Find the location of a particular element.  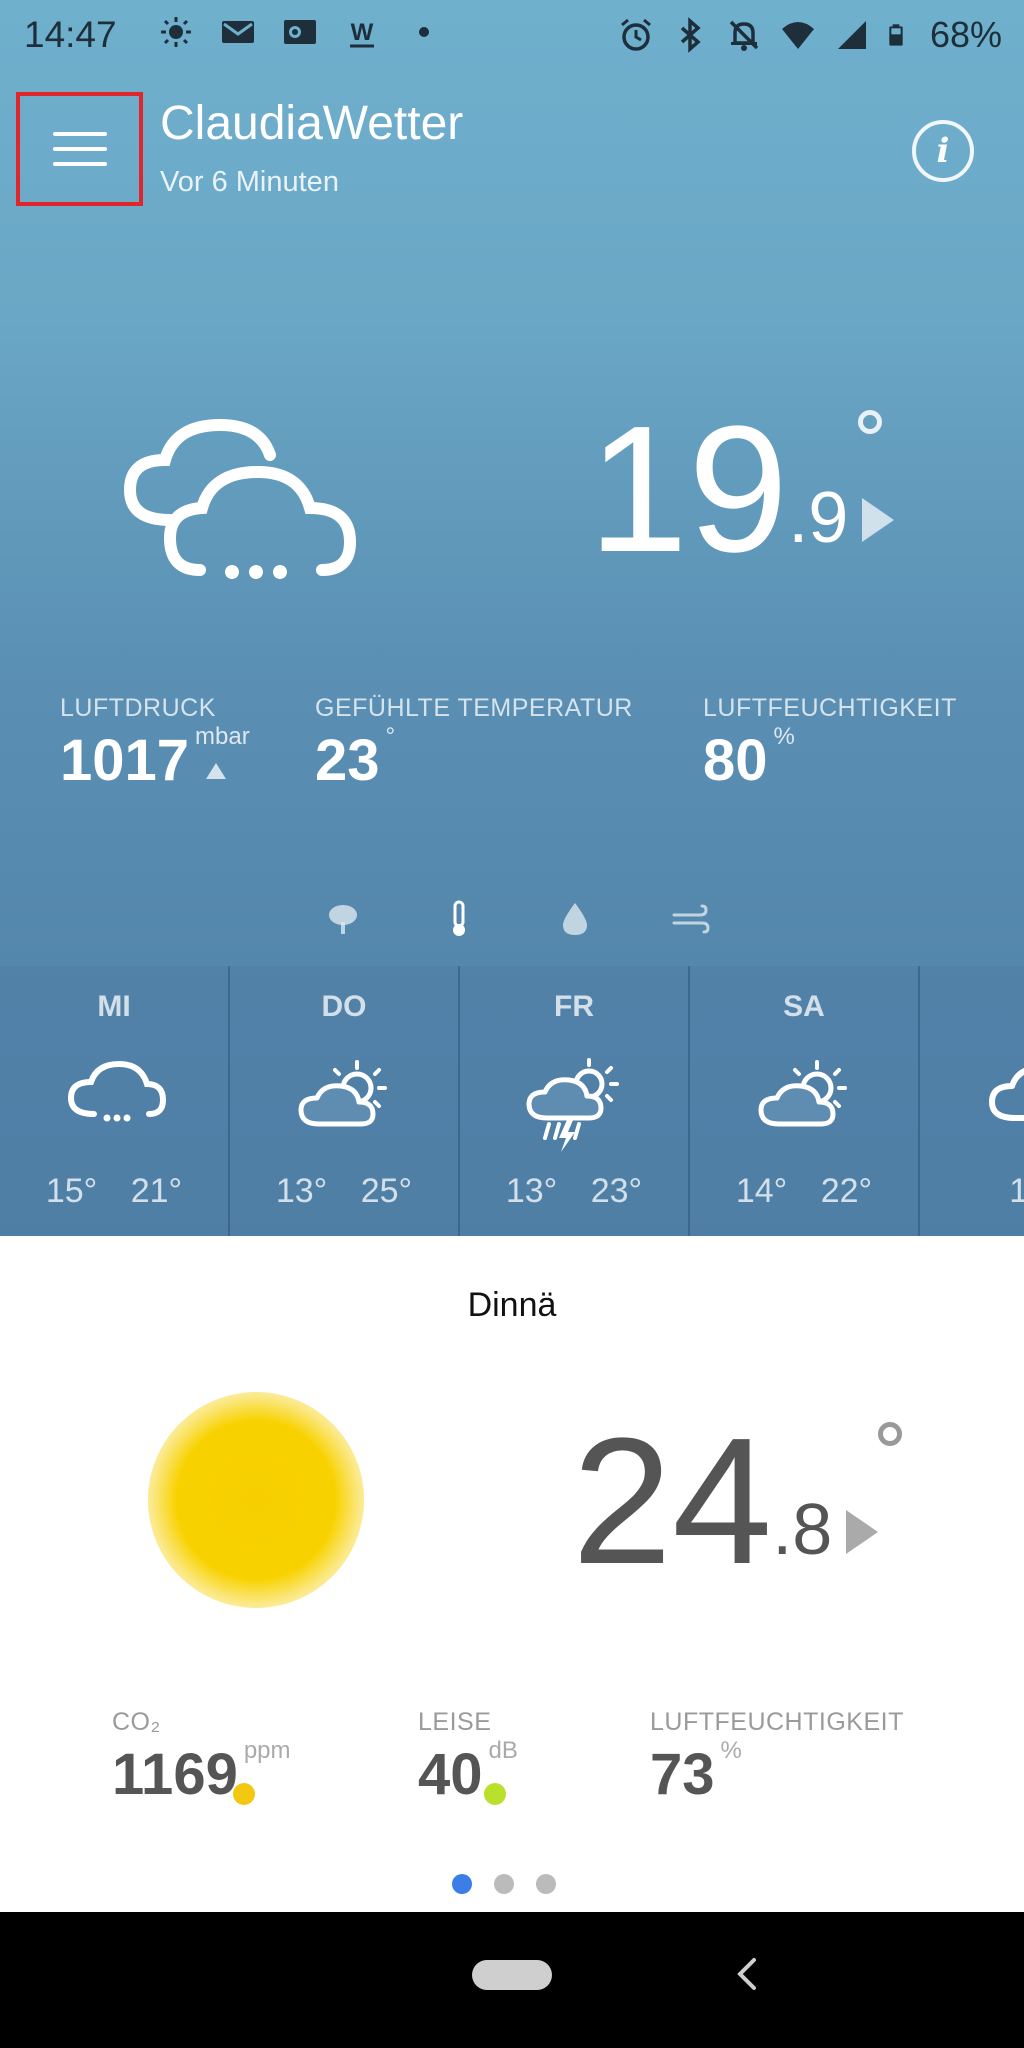

stat-unit: ° is located at coordinates (390, 736).